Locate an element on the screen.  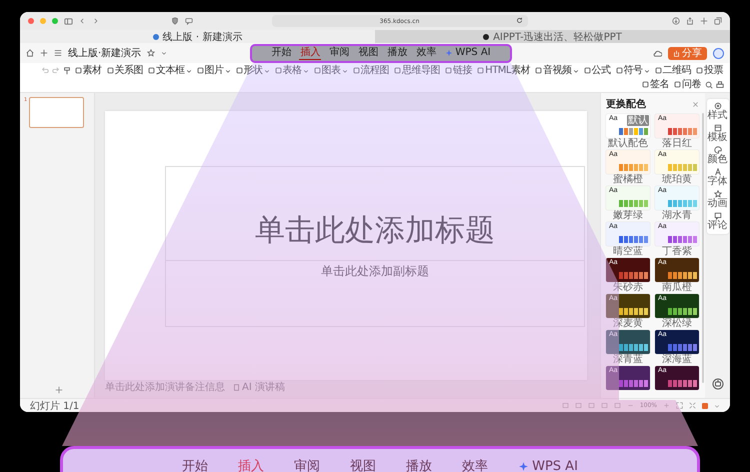
document-title: 线上版·新建演示 is located at coordinates (105, 53).